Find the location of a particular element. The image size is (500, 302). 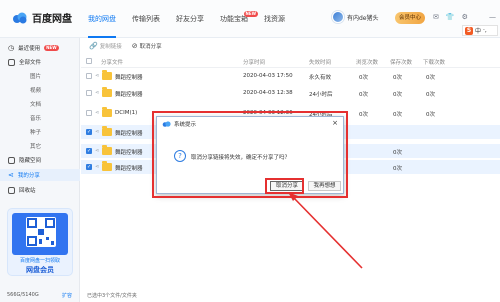

annotation-arrow-icon is located at coordinates (325, 230).